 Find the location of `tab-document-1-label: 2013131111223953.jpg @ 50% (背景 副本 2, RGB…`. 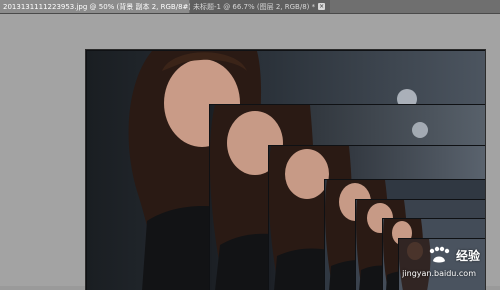

tab-document-1-label: 2013131111223953.jpg @ 50% (背景 副本 2, RGB… is located at coordinates (100, 6).